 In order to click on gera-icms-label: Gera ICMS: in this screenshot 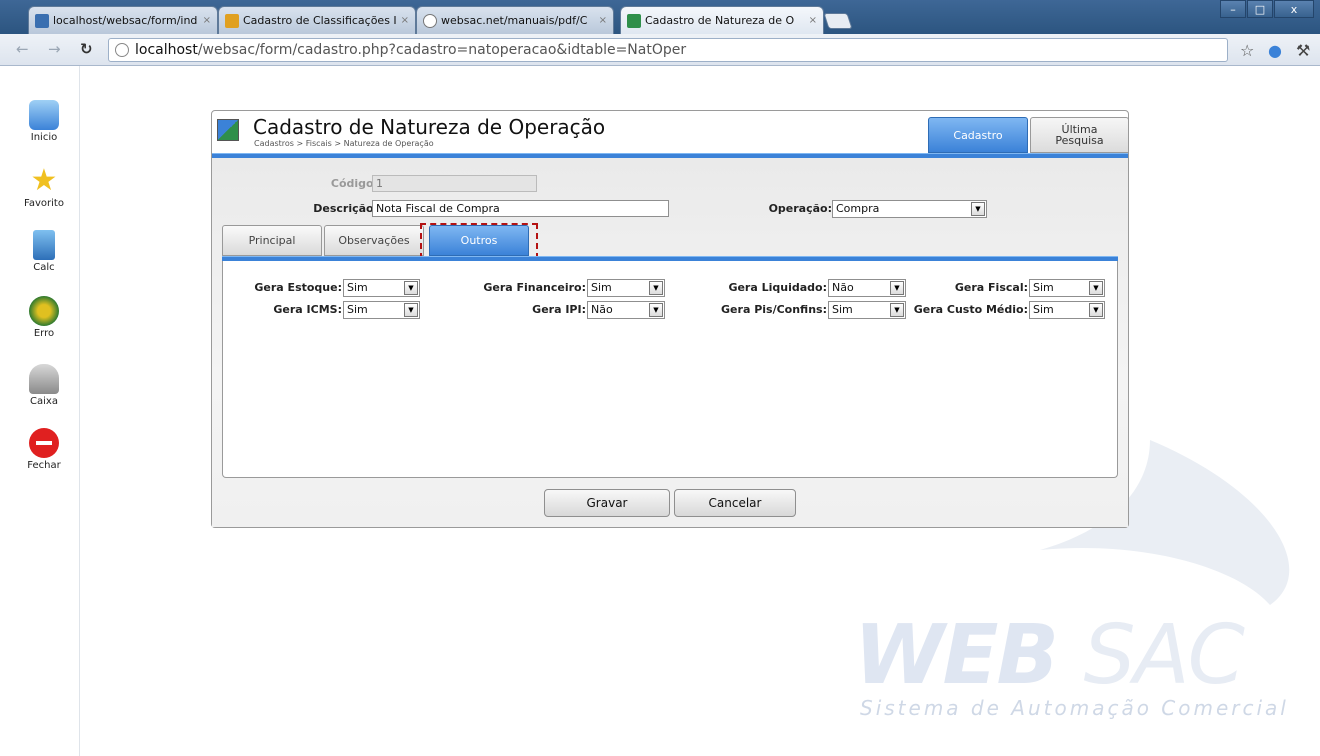, I will do `click(307, 309)`.